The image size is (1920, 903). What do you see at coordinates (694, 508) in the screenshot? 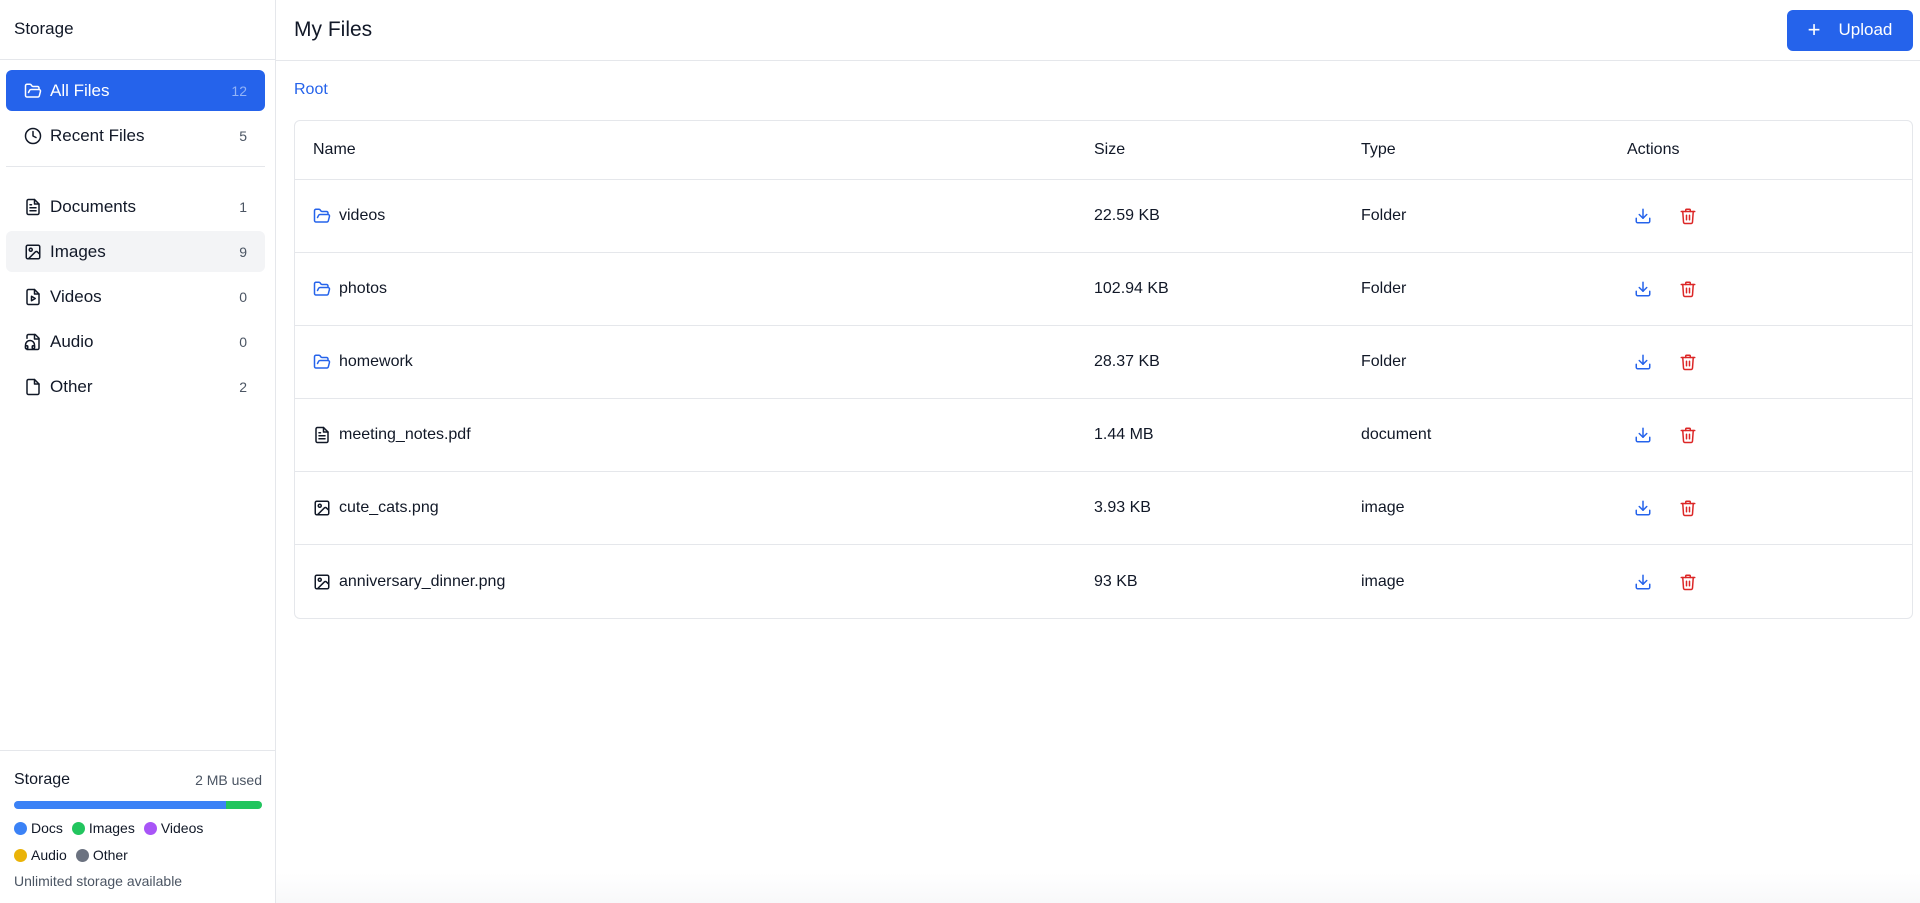
I see `file-name-cell: cute_cats.png` at bounding box center [694, 508].